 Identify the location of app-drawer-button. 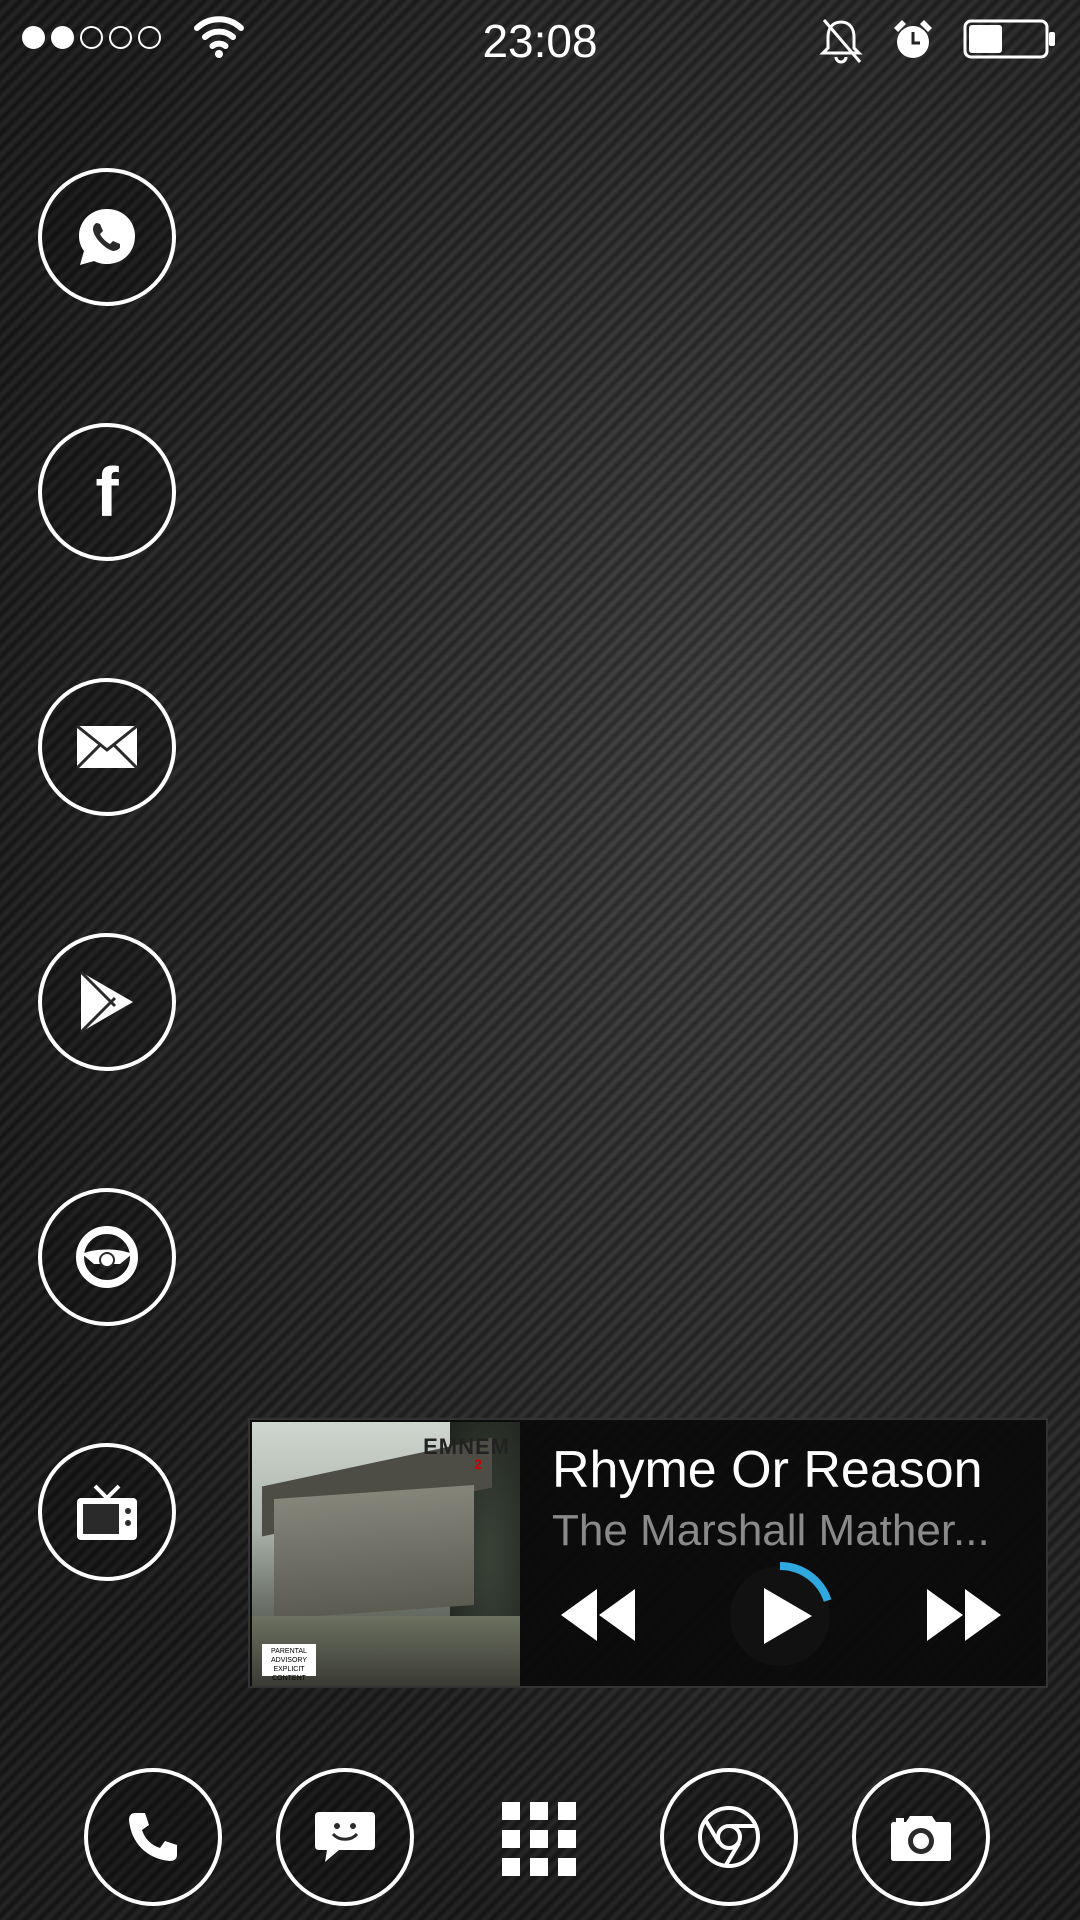
(539, 1839).